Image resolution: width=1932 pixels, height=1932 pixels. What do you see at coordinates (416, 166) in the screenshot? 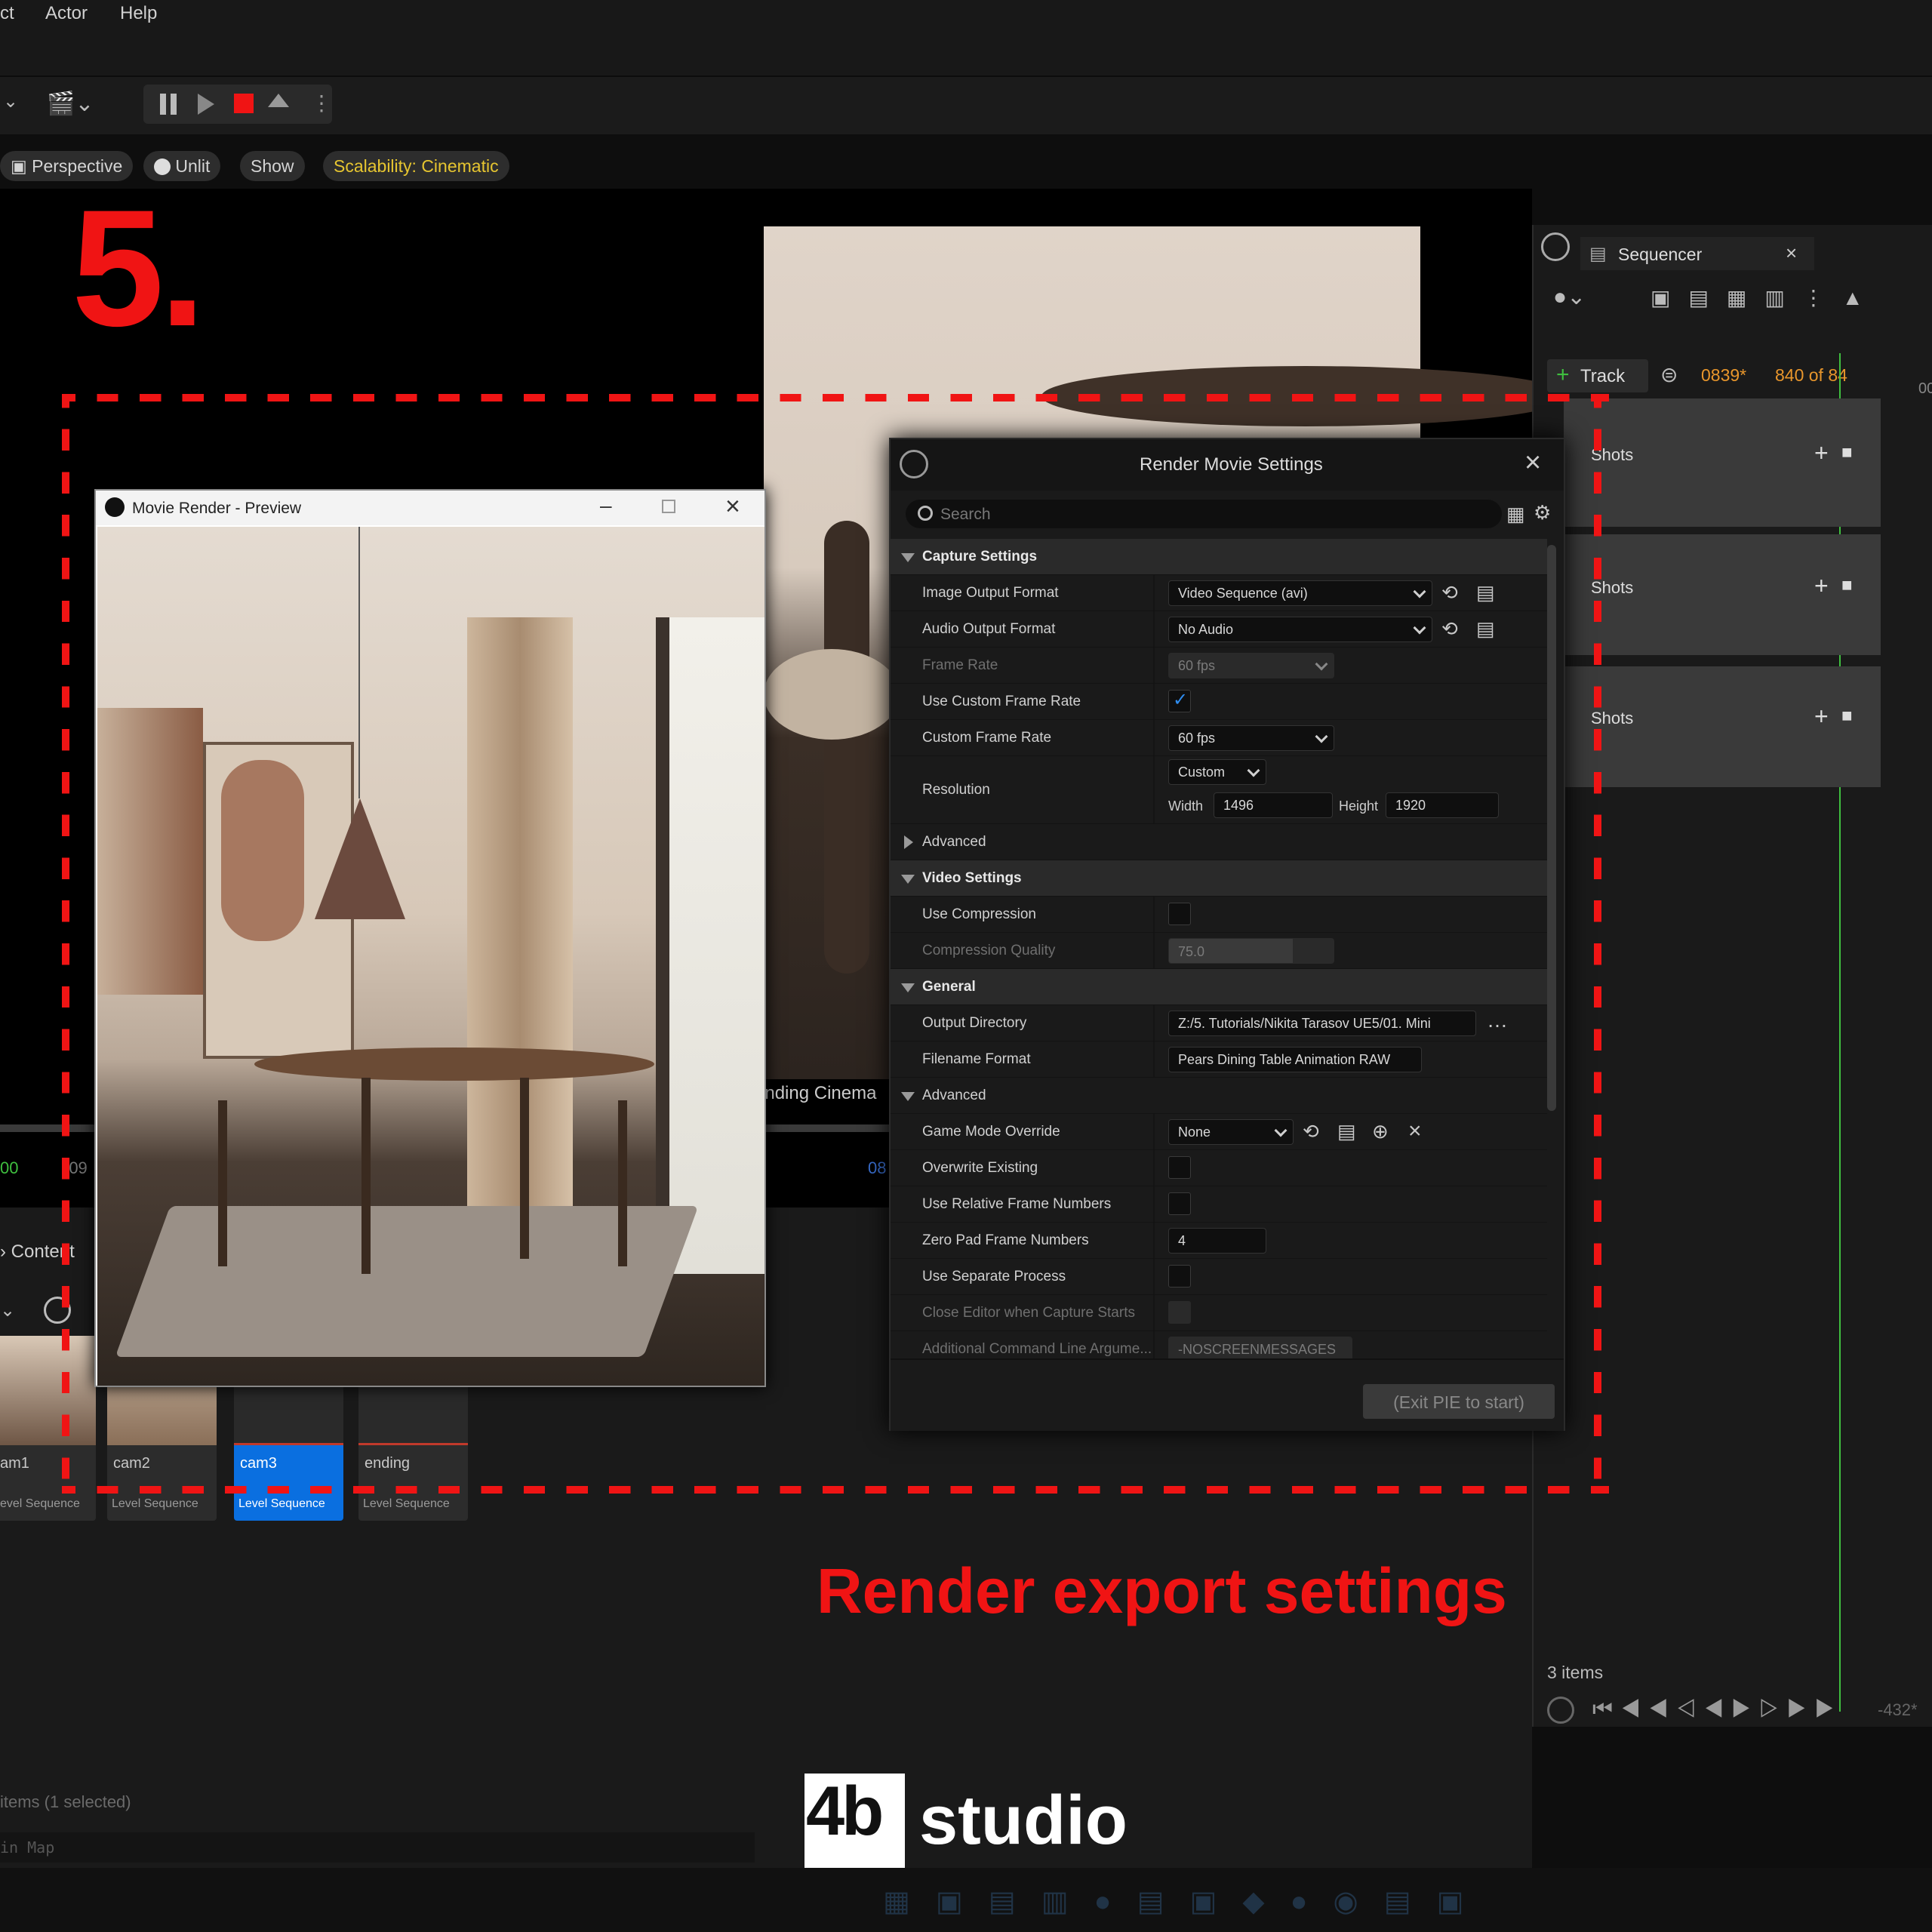
I see `scalability-button: Scalability: Cinematic` at bounding box center [416, 166].